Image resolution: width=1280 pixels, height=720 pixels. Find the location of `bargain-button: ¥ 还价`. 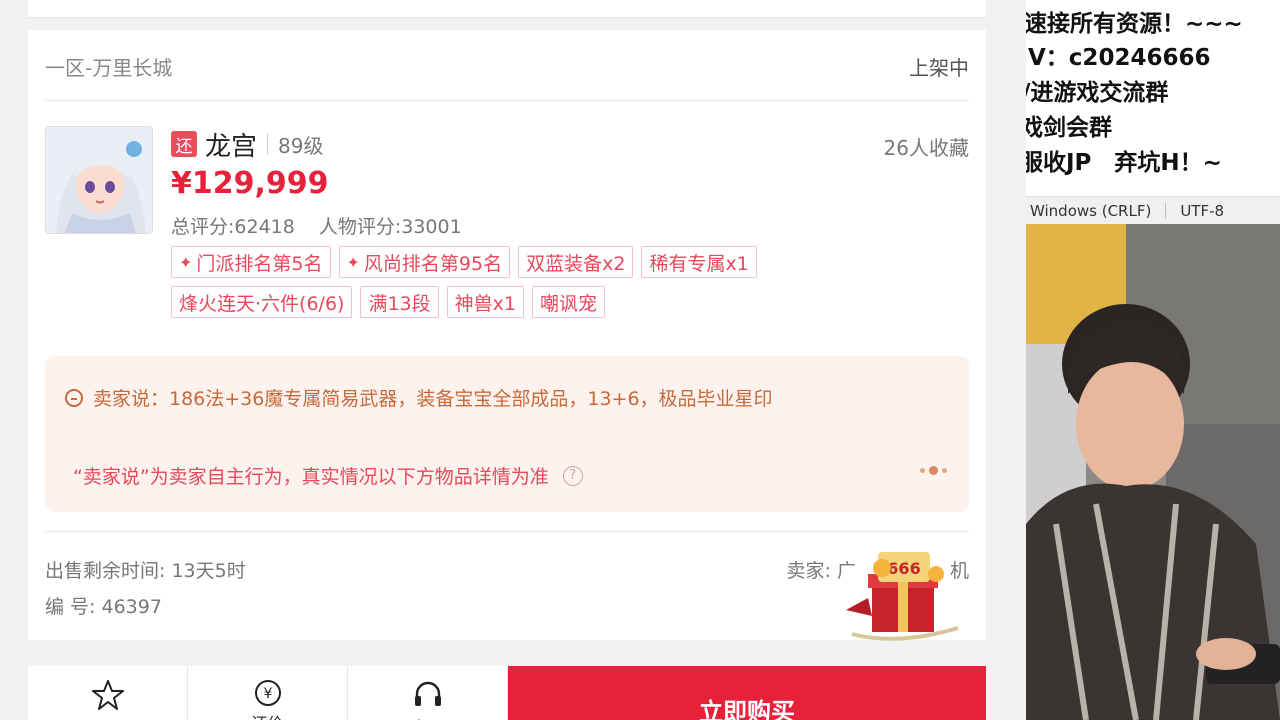

bargain-button: ¥ 还价 is located at coordinates (268, 693).